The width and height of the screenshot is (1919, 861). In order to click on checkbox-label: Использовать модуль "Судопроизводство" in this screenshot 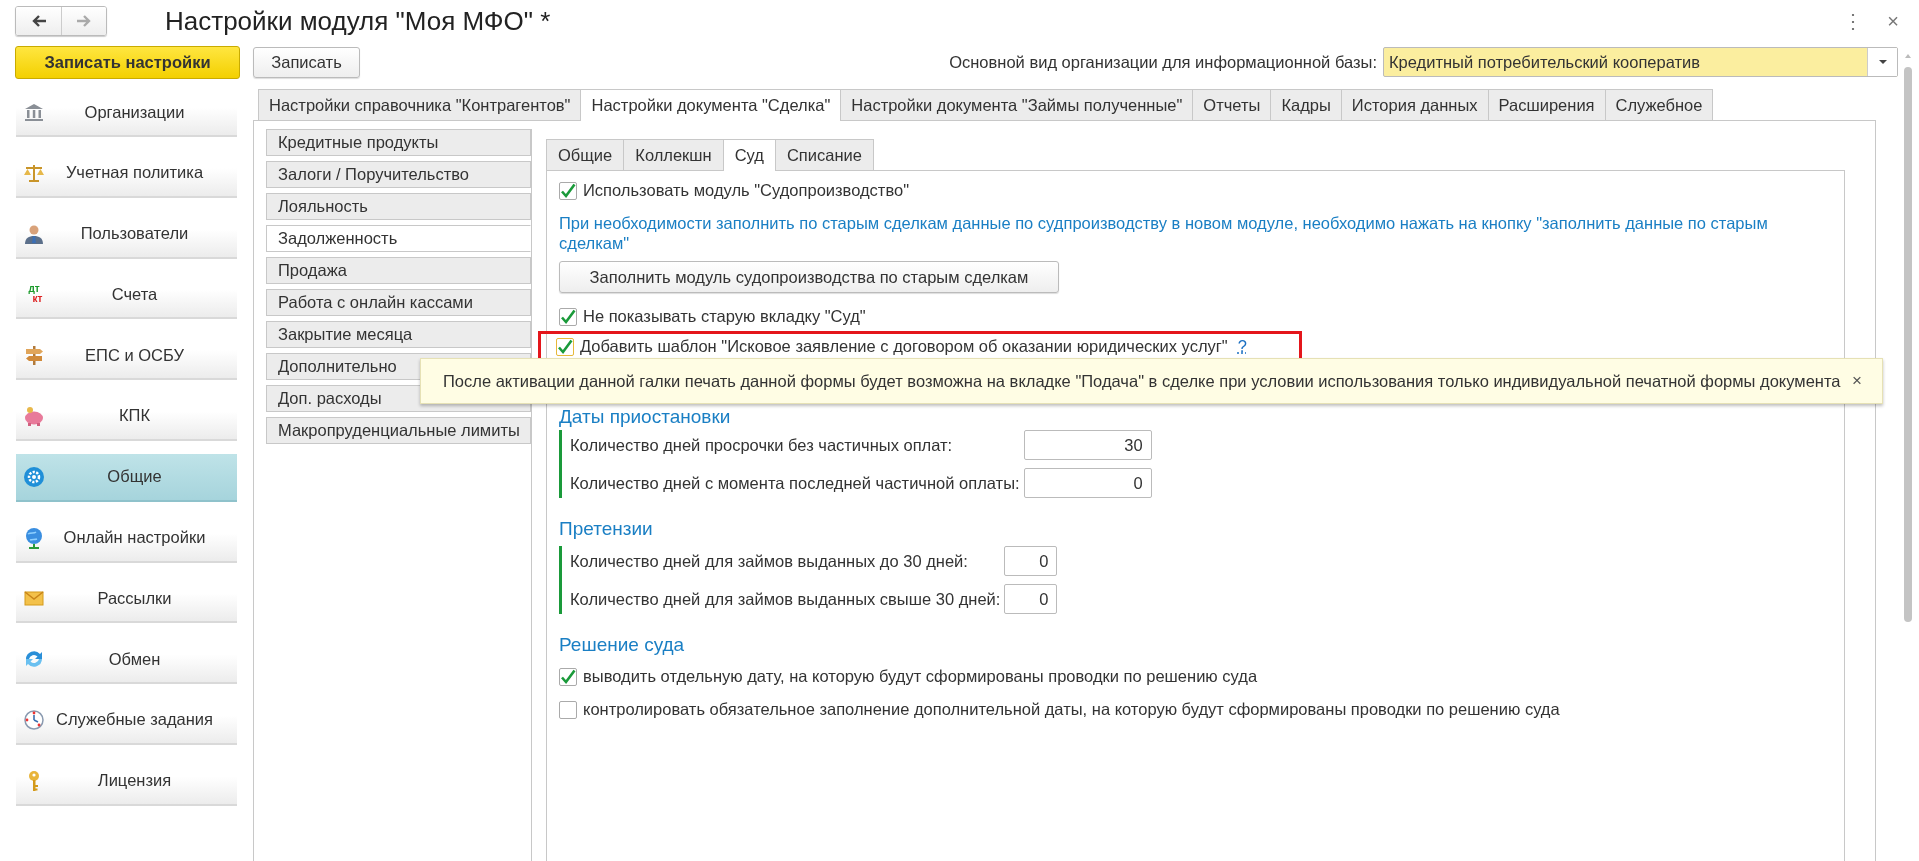, I will do `click(746, 190)`.